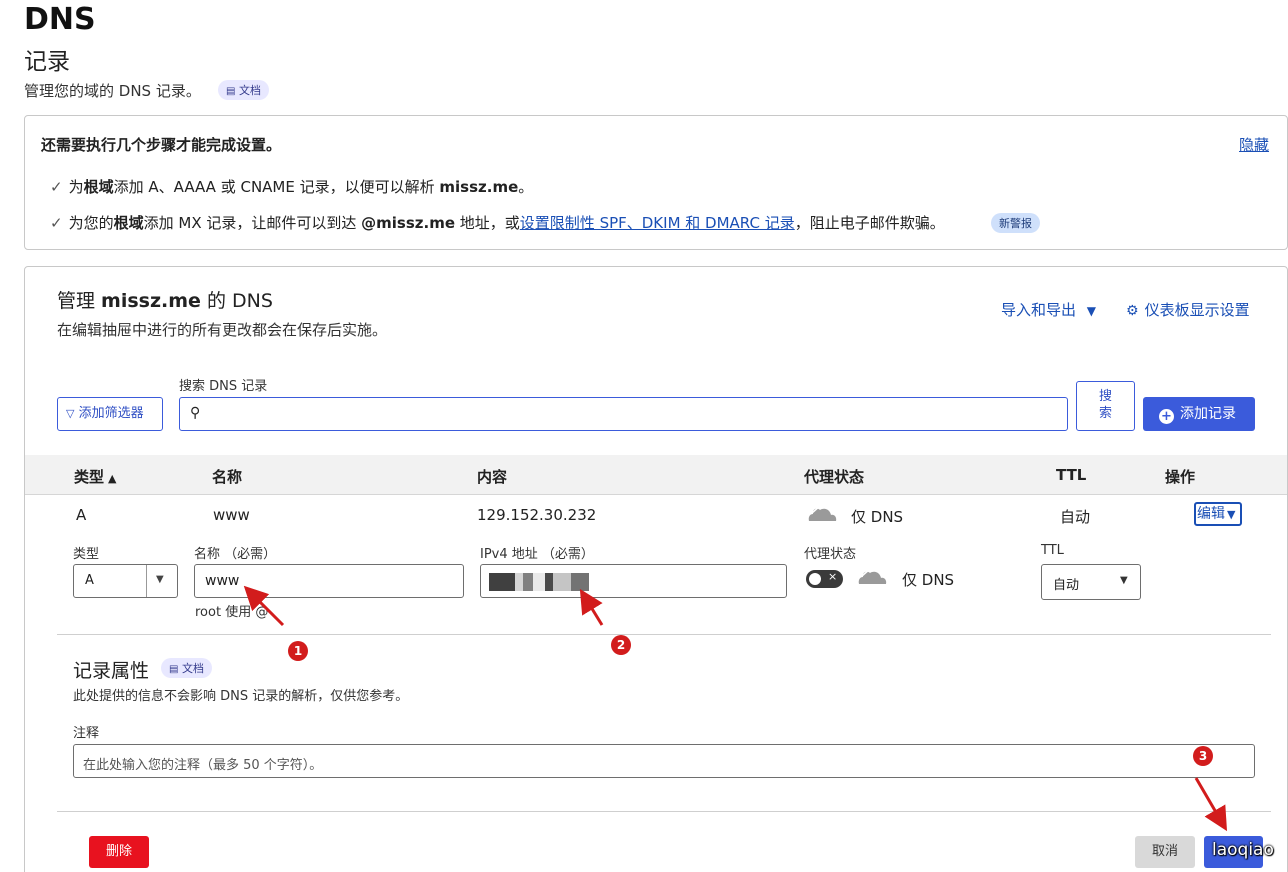 The width and height of the screenshot is (1288, 872). Describe the element at coordinates (1132, 311) in the screenshot. I see `gear-icon: ⚙` at that location.